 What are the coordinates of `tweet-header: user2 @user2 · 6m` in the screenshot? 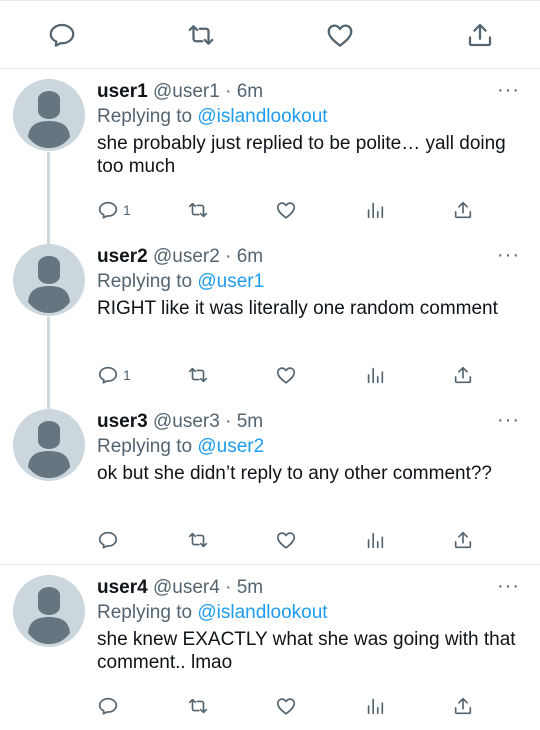 It's located at (180, 257).